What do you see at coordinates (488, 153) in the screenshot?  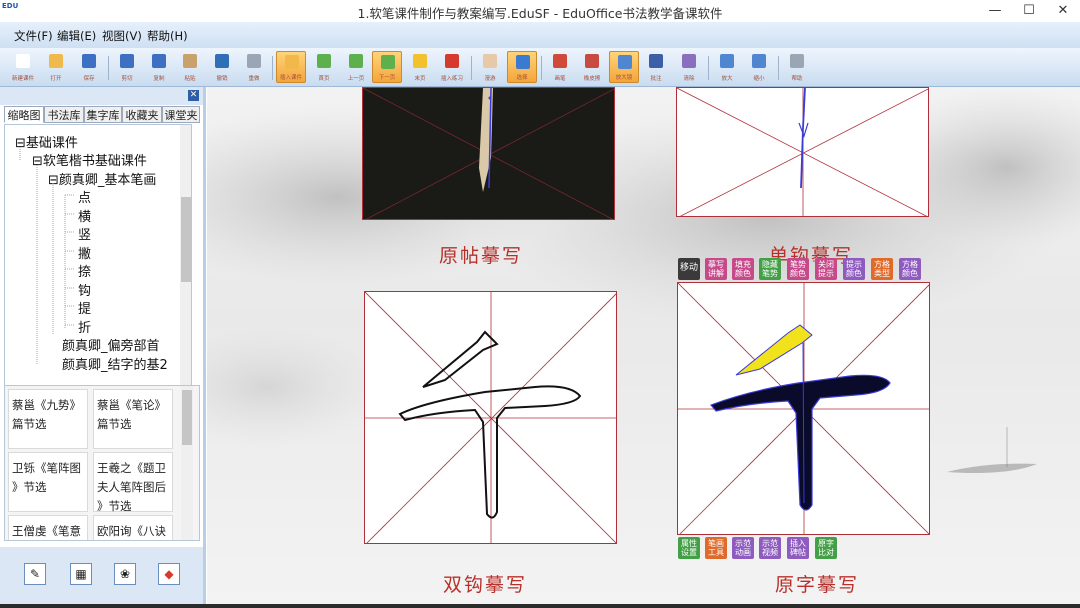 I see `original-rubbing-box` at bounding box center [488, 153].